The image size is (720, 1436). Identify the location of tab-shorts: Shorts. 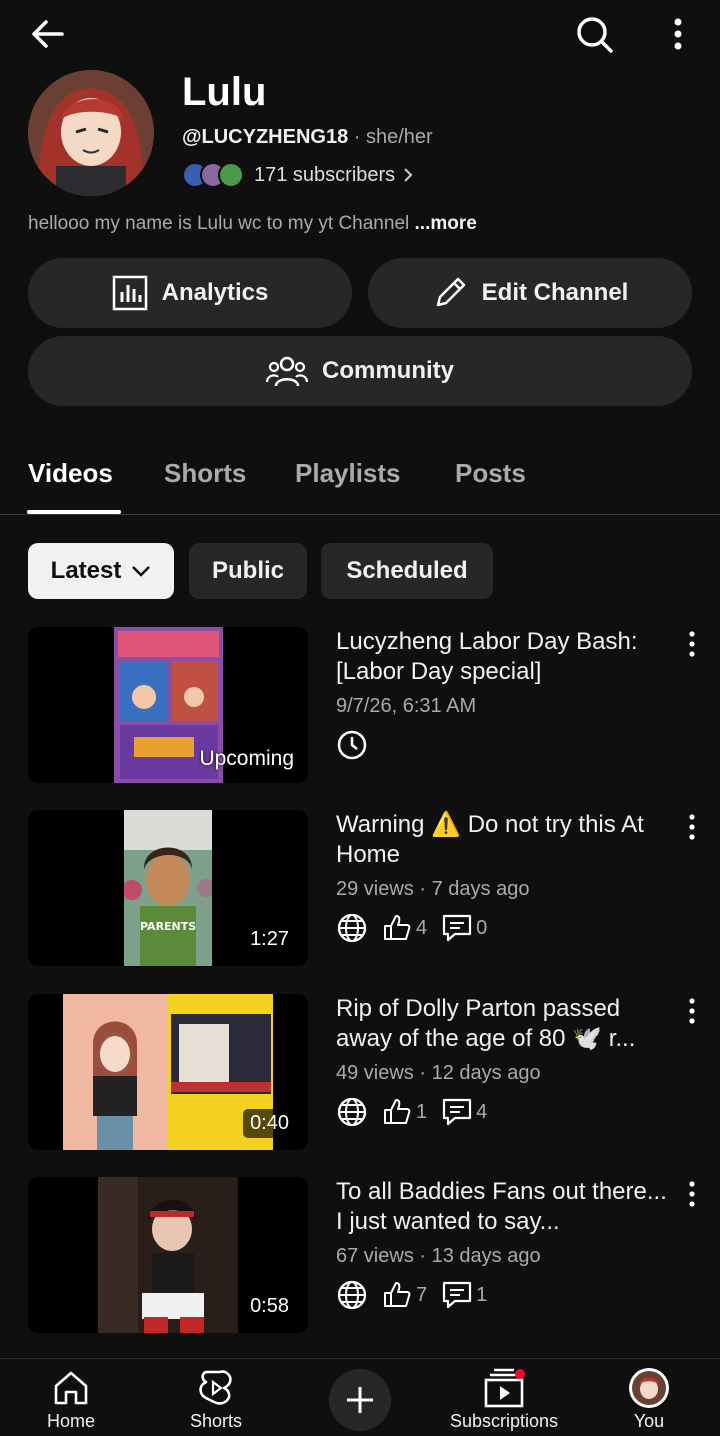
(205, 473).